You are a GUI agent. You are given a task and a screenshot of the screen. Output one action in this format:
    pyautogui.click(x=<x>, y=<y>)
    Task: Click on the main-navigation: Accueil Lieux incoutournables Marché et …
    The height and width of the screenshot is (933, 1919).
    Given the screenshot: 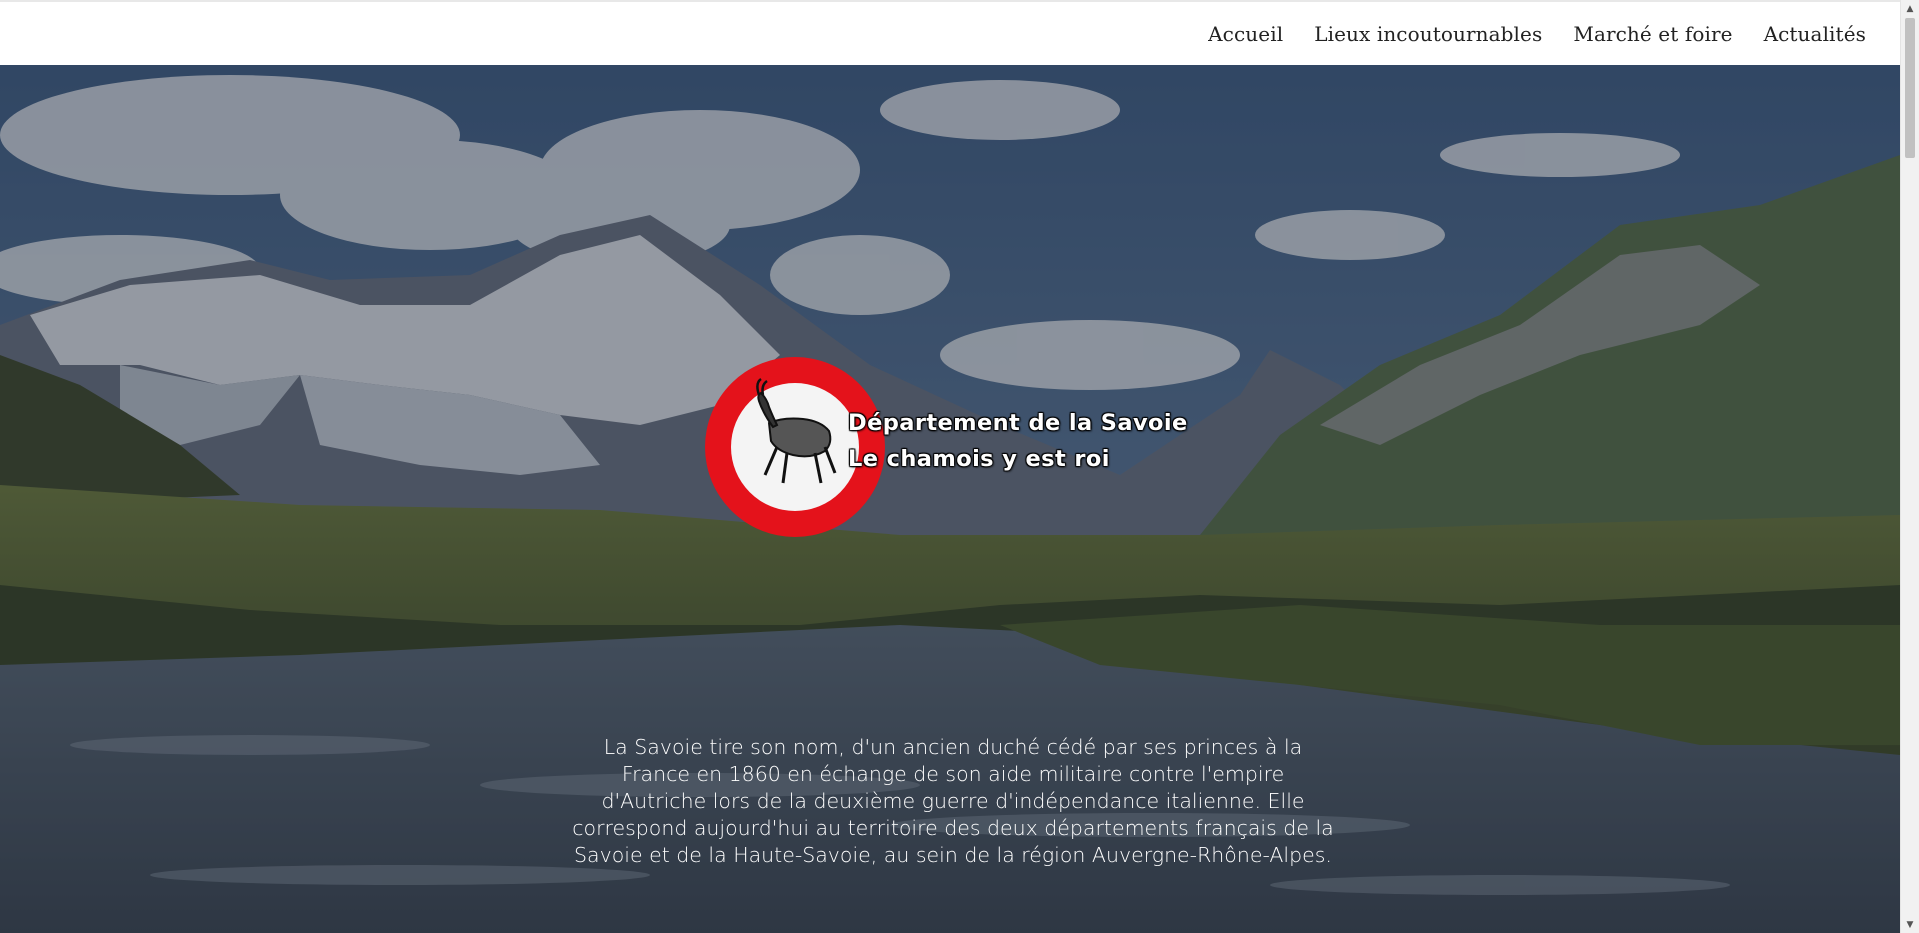 What is the action you would take?
    pyautogui.click(x=950, y=33)
    